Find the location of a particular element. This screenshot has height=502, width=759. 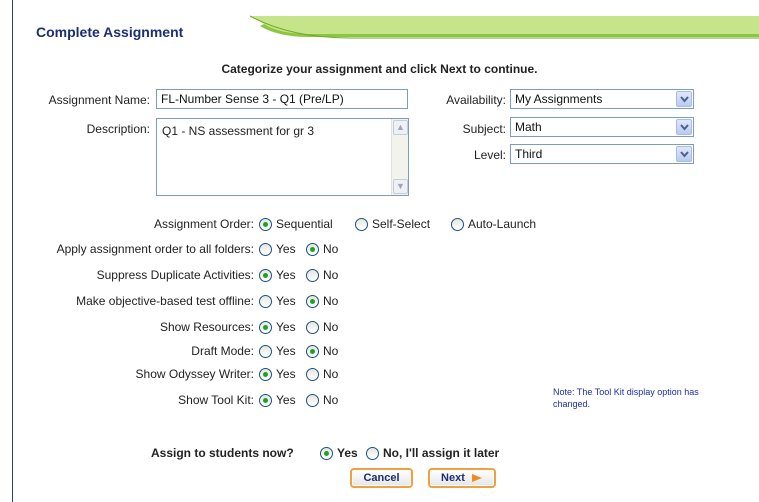

level-select: Third is located at coordinates (602, 154).